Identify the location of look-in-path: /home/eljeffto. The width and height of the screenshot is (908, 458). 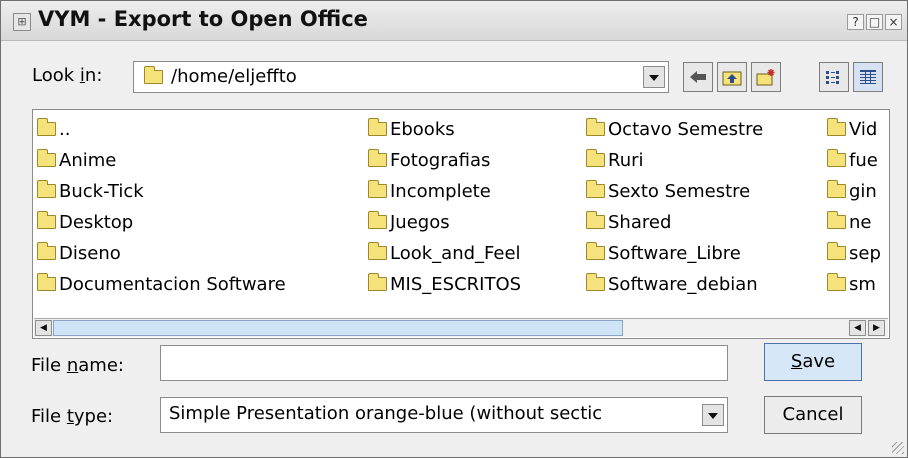
(234, 76).